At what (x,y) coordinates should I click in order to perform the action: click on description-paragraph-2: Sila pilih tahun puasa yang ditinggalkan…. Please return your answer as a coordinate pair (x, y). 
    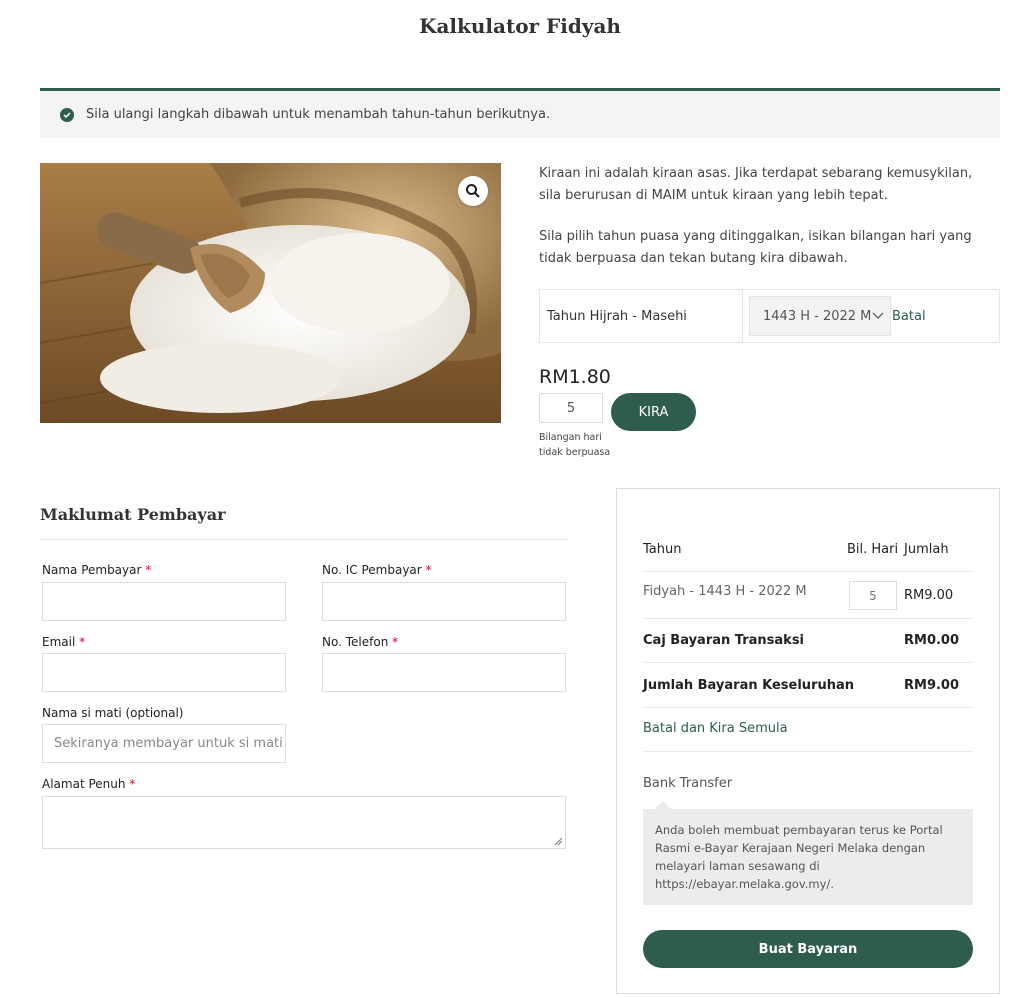
    Looking at the image, I should click on (755, 247).